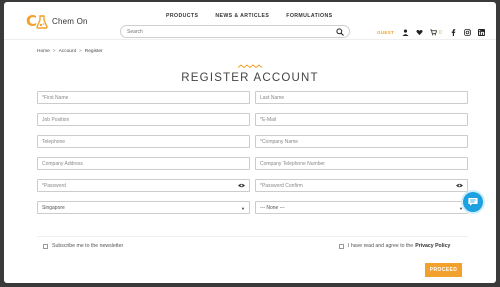 This screenshot has width=500, height=287. What do you see at coordinates (443, 270) in the screenshot?
I see `proceed-button: PROCEED` at bounding box center [443, 270].